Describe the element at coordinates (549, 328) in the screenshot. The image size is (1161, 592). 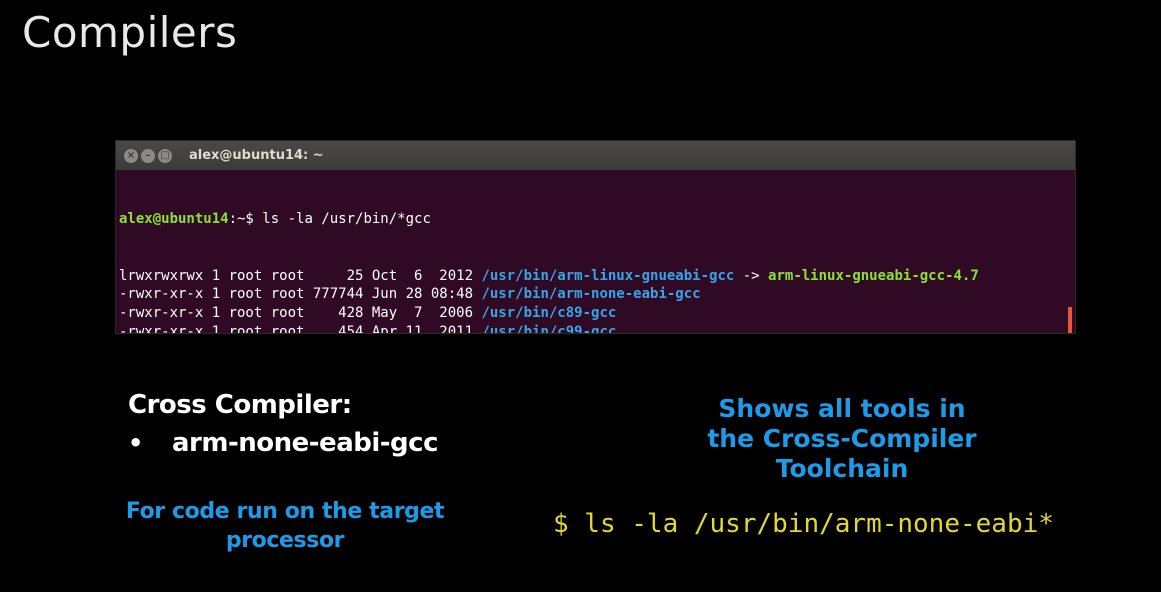
I see `file-path: /usr/bin/c99-gcc` at that location.